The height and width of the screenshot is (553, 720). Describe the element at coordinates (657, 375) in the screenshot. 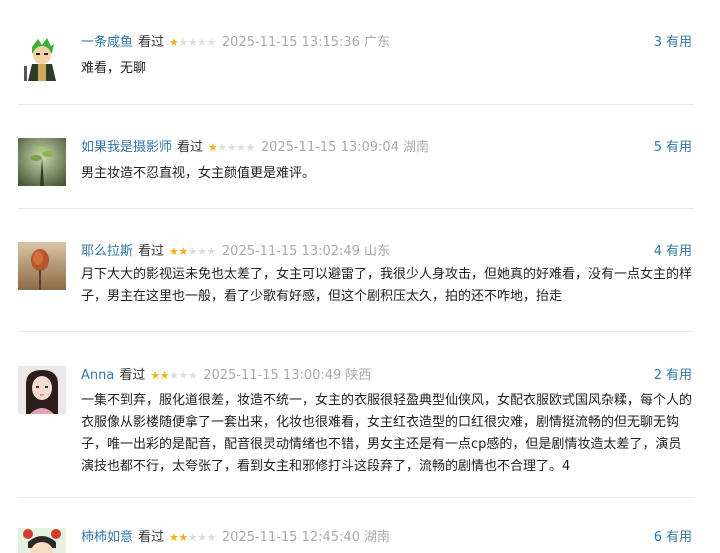

I see `vote-count: 2` at that location.